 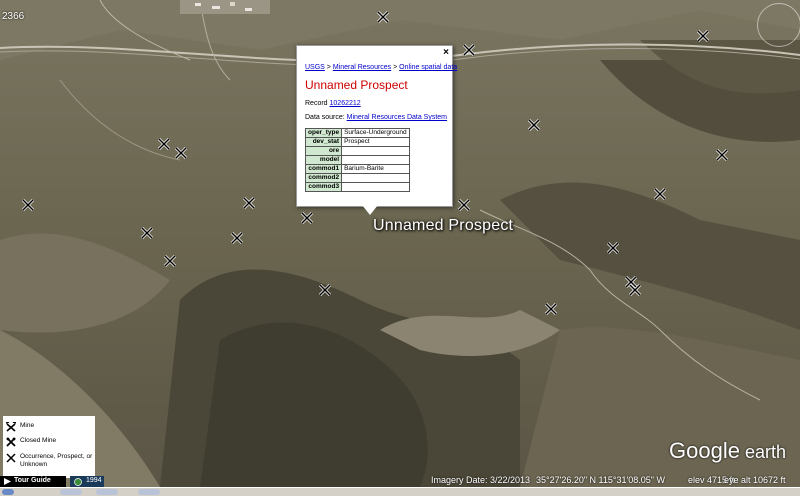 What do you see at coordinates (323, 187) in the screenshot?
I see `attribute-key: commod3` at bounding box center [323, 187].